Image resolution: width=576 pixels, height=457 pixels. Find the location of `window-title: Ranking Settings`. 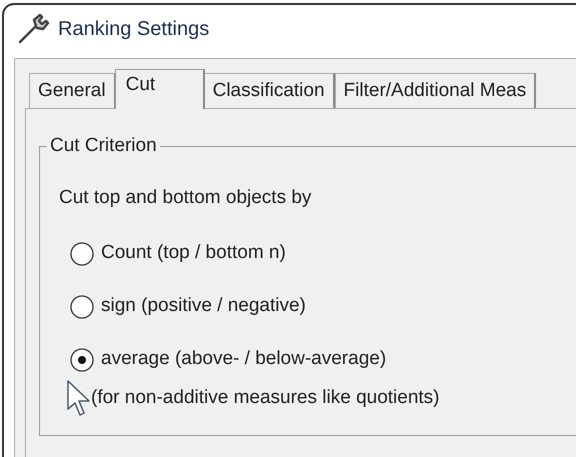

window-title: Ranking Settings is located at coordinates (134, 29).